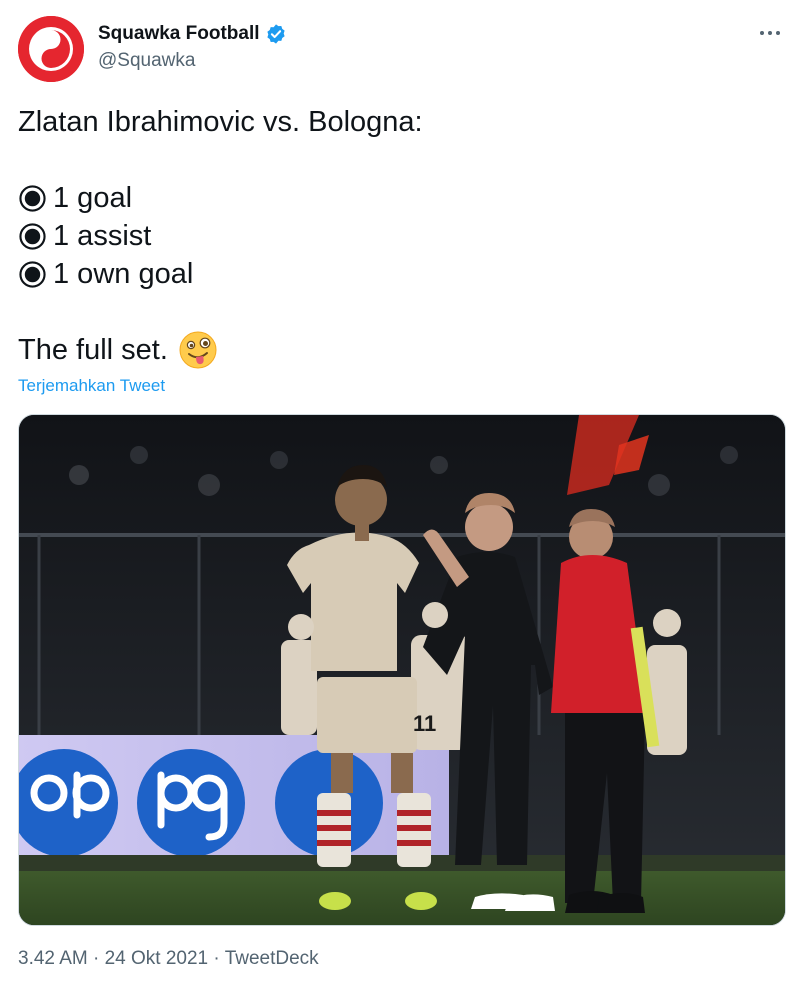 The width and height of the screenshot is (800, 992). Describe the element at coordinates (93, 198) in the screenshot. I see `bullet-text: 1 goal` at that location.